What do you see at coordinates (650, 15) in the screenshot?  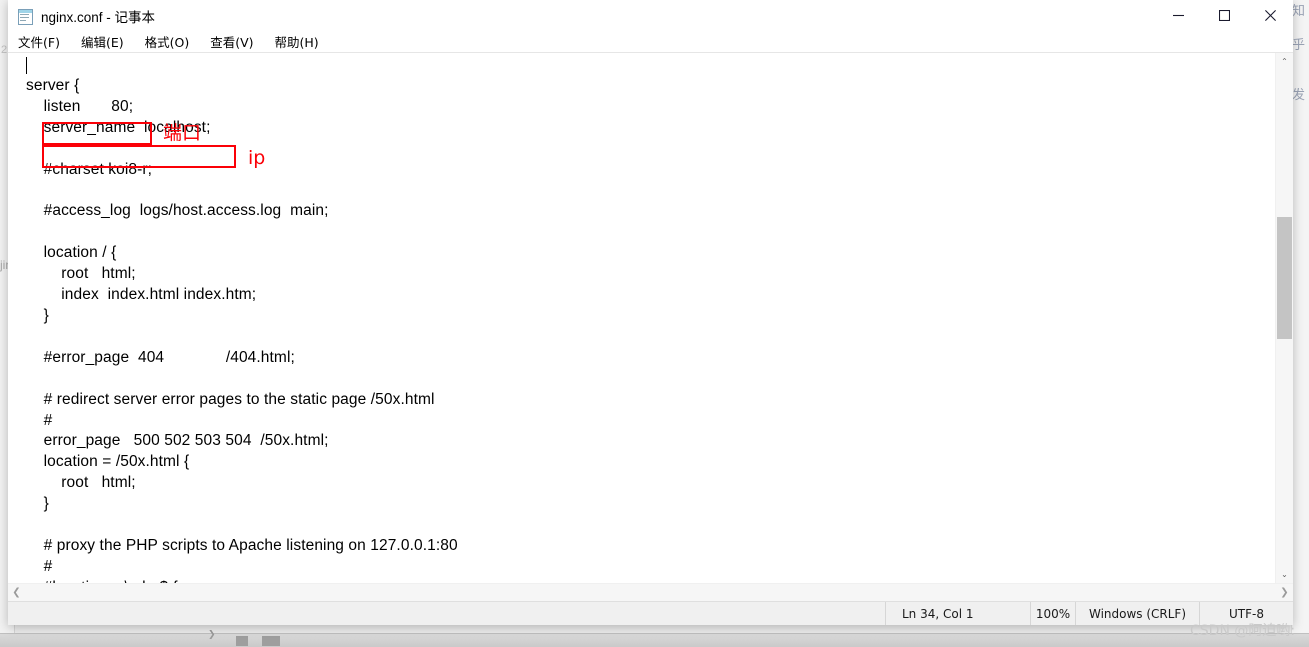 I see `title-bar: nginx.conf - 记事本` at bounding box center [650, 15].